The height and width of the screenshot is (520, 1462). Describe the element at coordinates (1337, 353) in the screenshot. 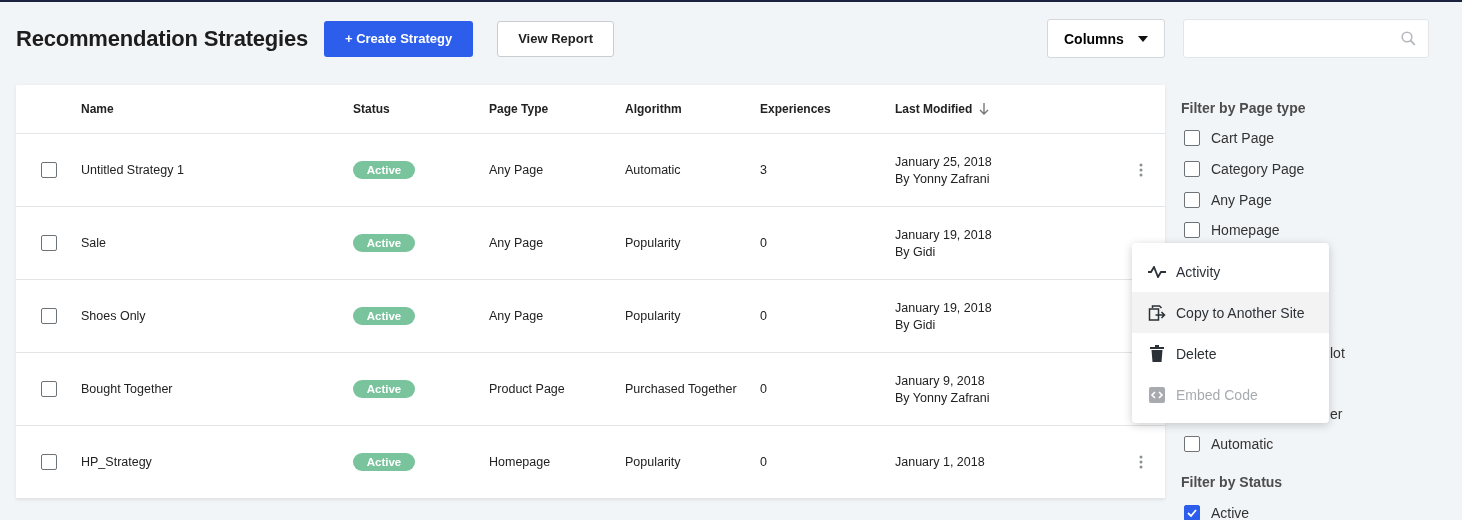

I see `filter-label: lot` at that location.